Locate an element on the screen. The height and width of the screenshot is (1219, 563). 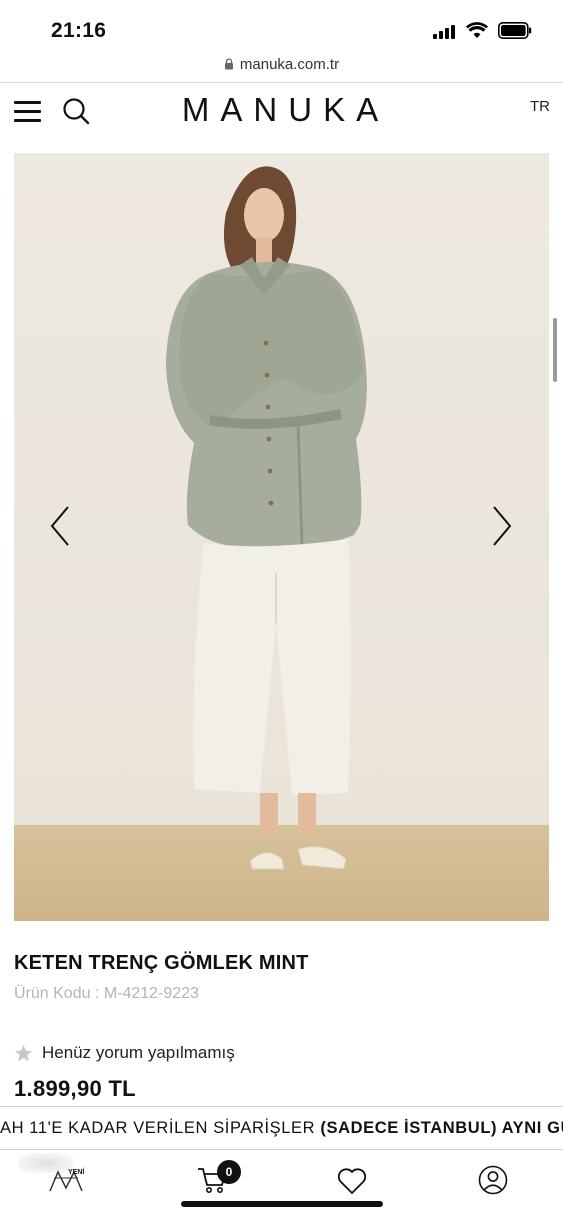
url-text: manuka.com.tr is located at coordinates (289, 64).